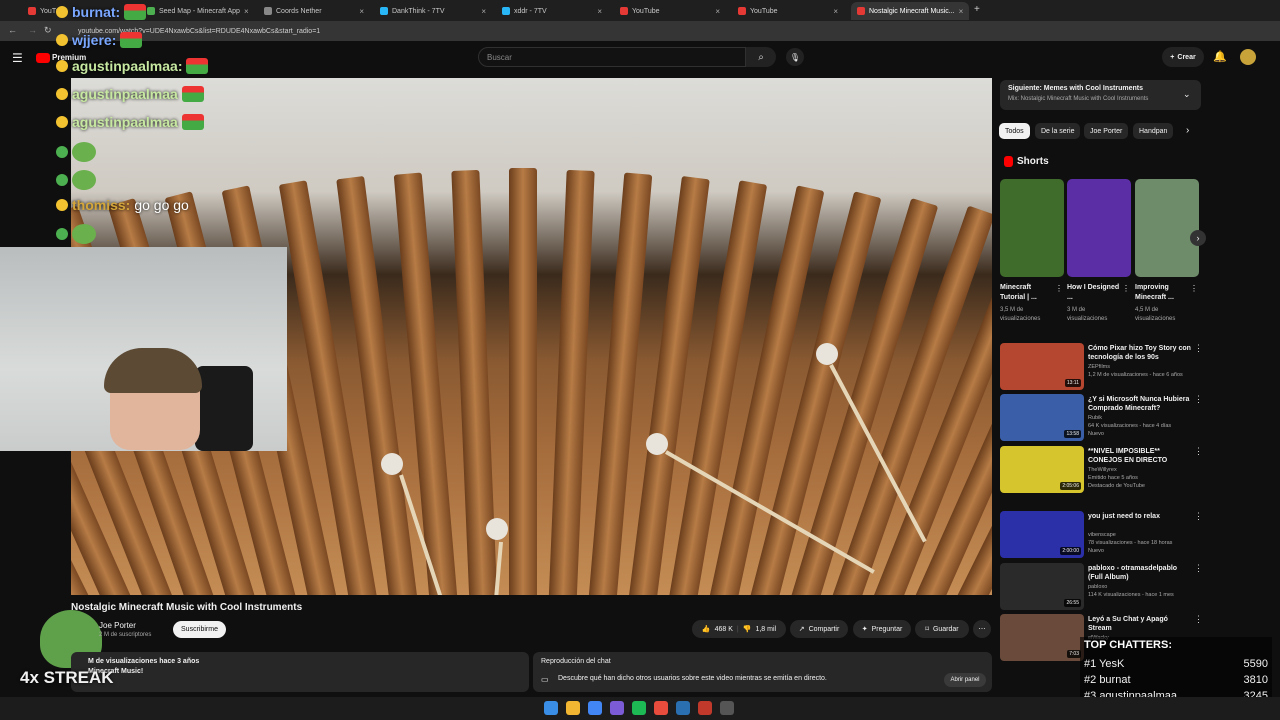 The height and width of the screenshot is (720, 1280). I want to click on notifications-bell-icon: 🔔, so click(1220, 56).